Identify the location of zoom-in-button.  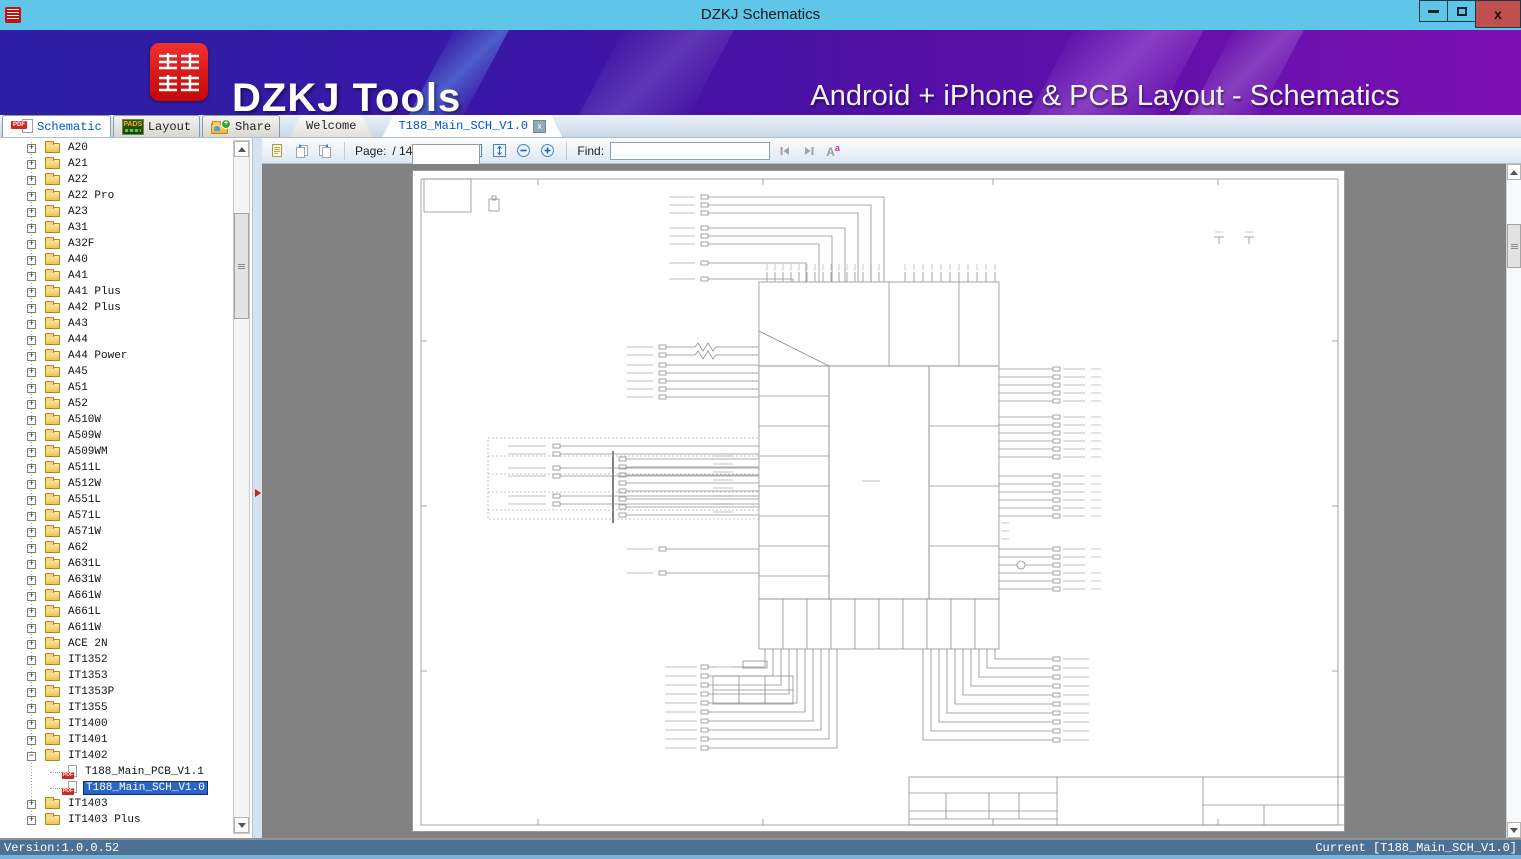
(547, 151).